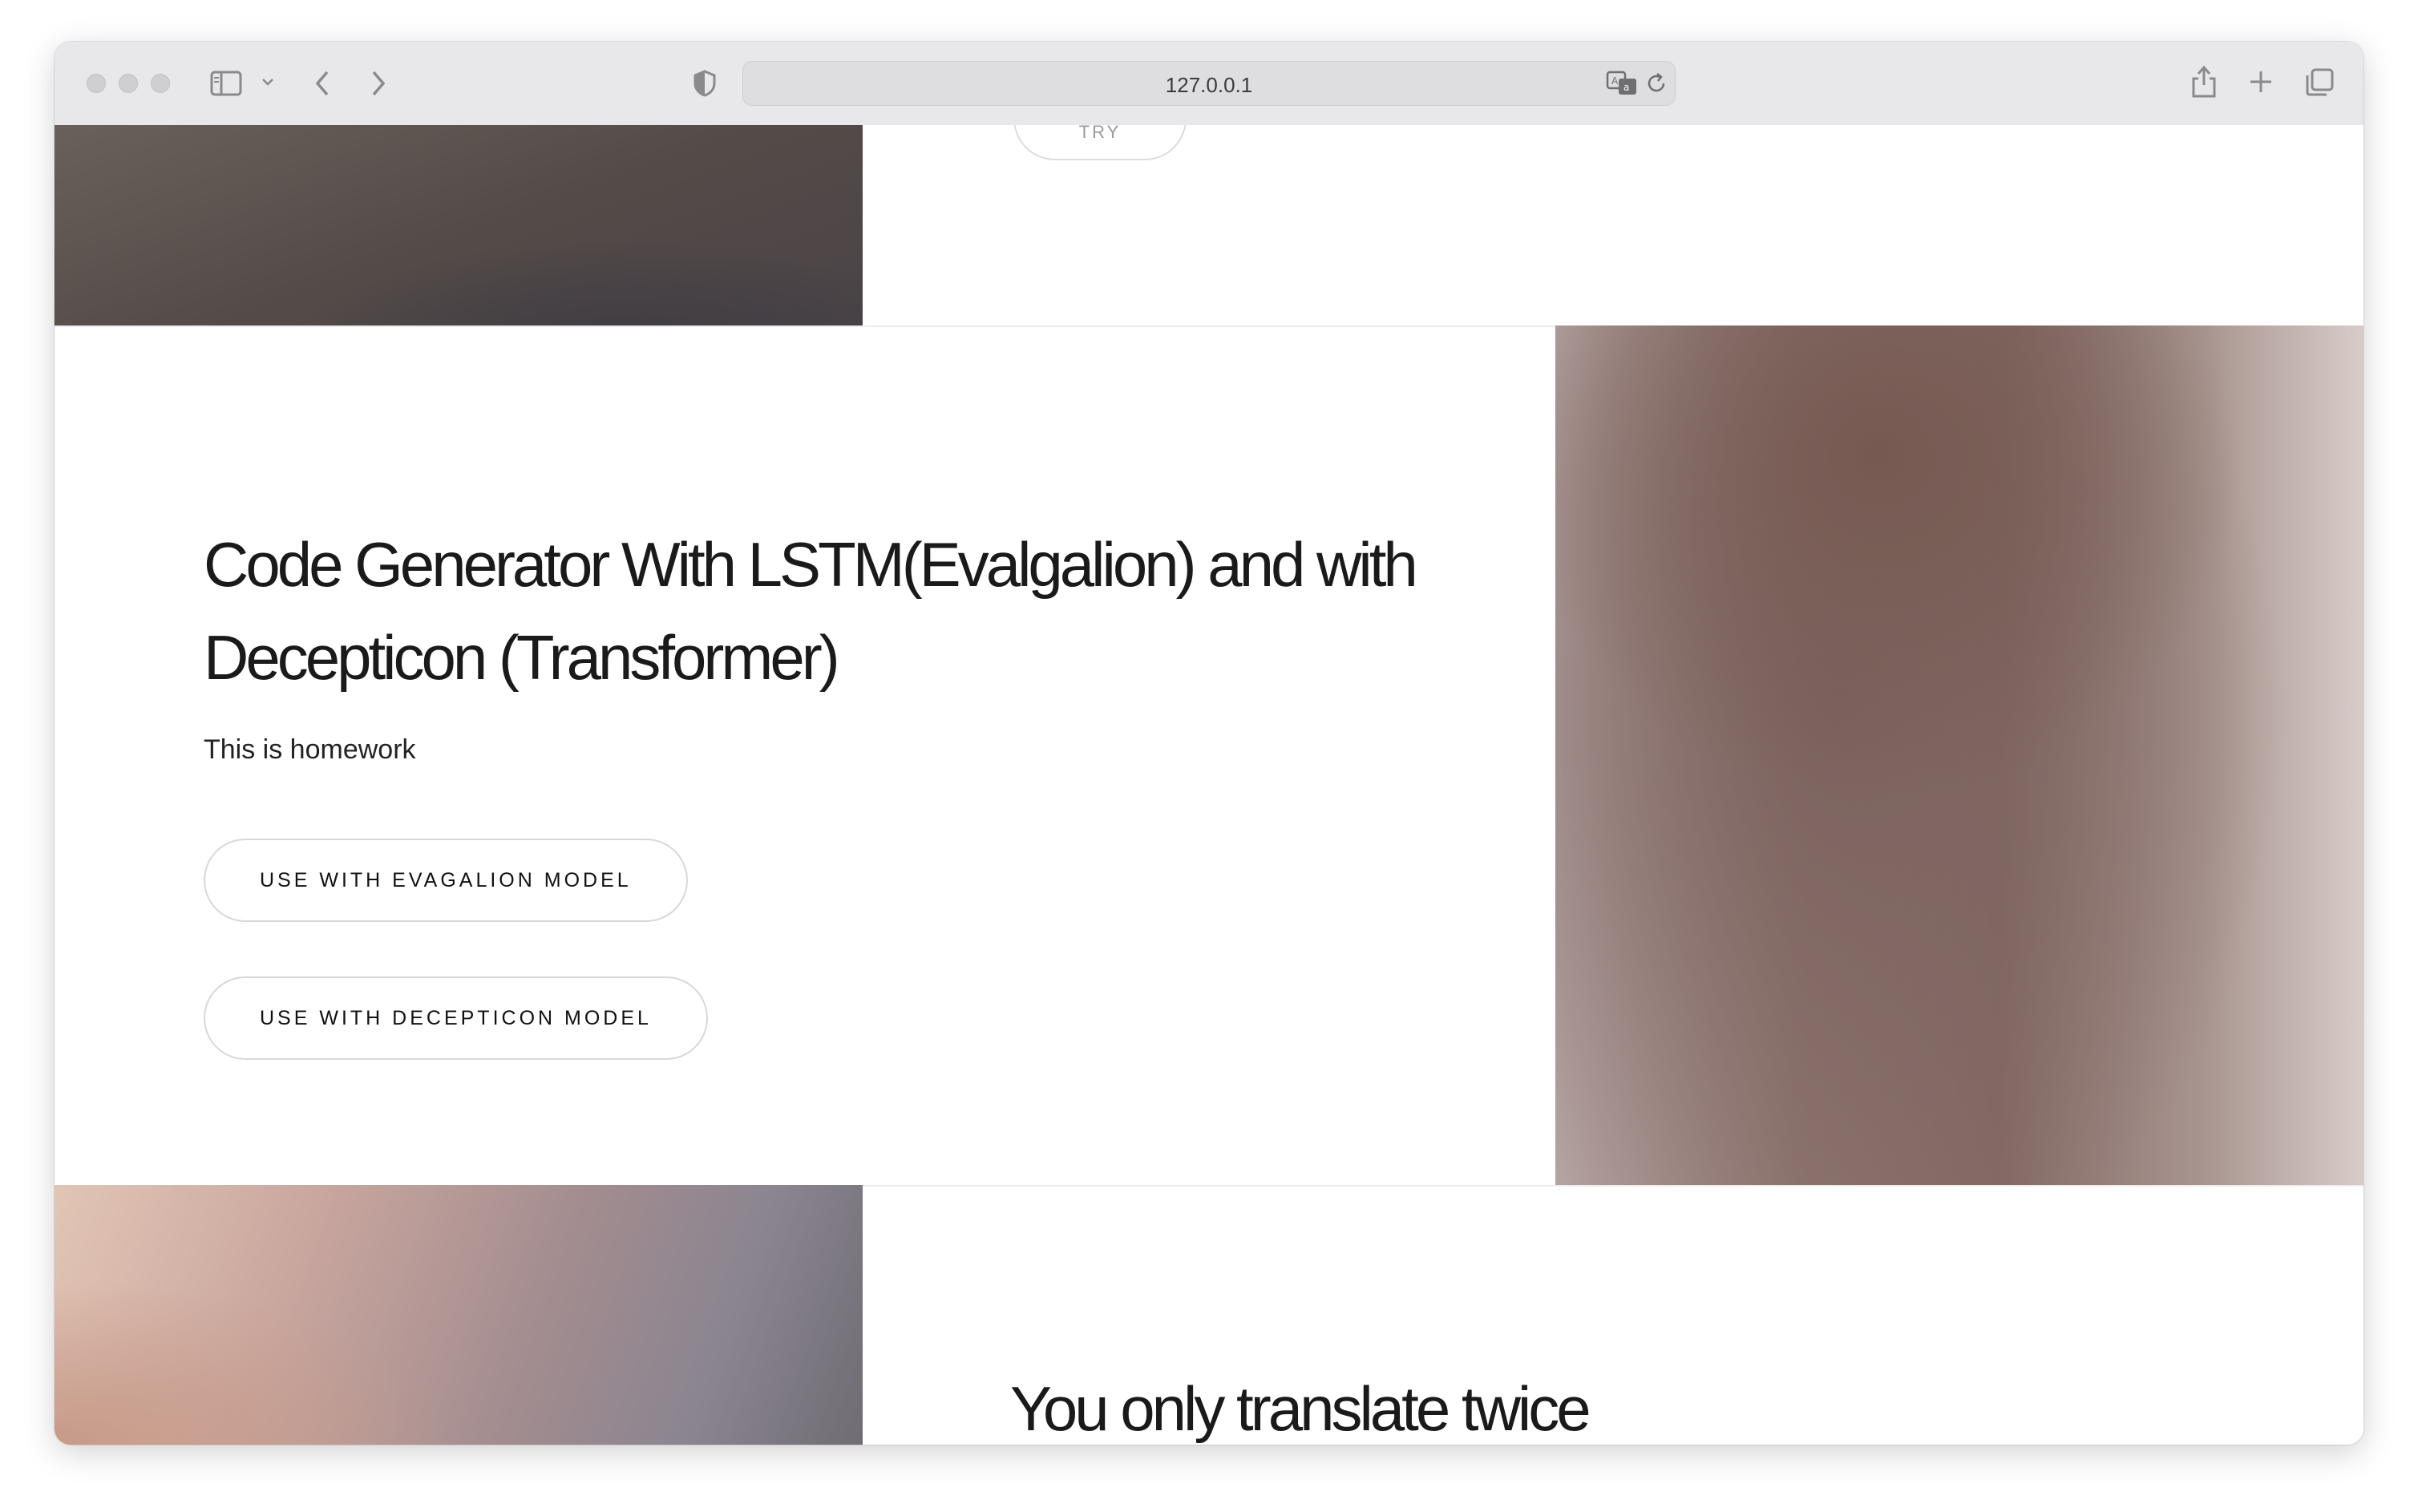 The image size is (2418, 1512). I want to click on translate-section-title: You only translate twice, so click(1300, 1408).